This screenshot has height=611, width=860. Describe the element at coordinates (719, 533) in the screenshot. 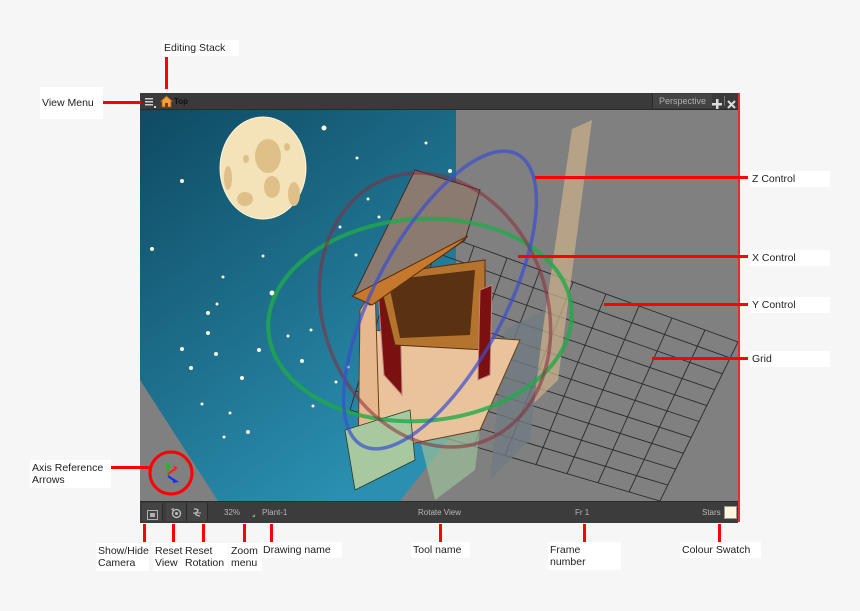

I see `callout-line-colour-swatch` at that location.